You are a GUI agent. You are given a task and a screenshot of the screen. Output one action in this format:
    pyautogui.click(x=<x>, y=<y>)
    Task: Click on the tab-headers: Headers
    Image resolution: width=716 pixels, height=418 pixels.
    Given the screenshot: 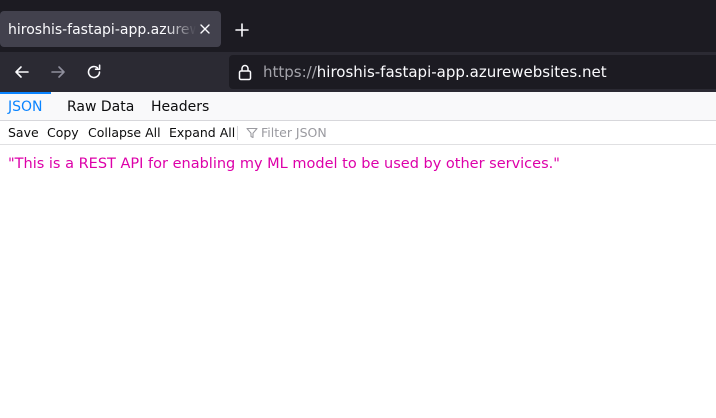 What is the action you would take?
    pyautogui.click(x=180, y=106)
    